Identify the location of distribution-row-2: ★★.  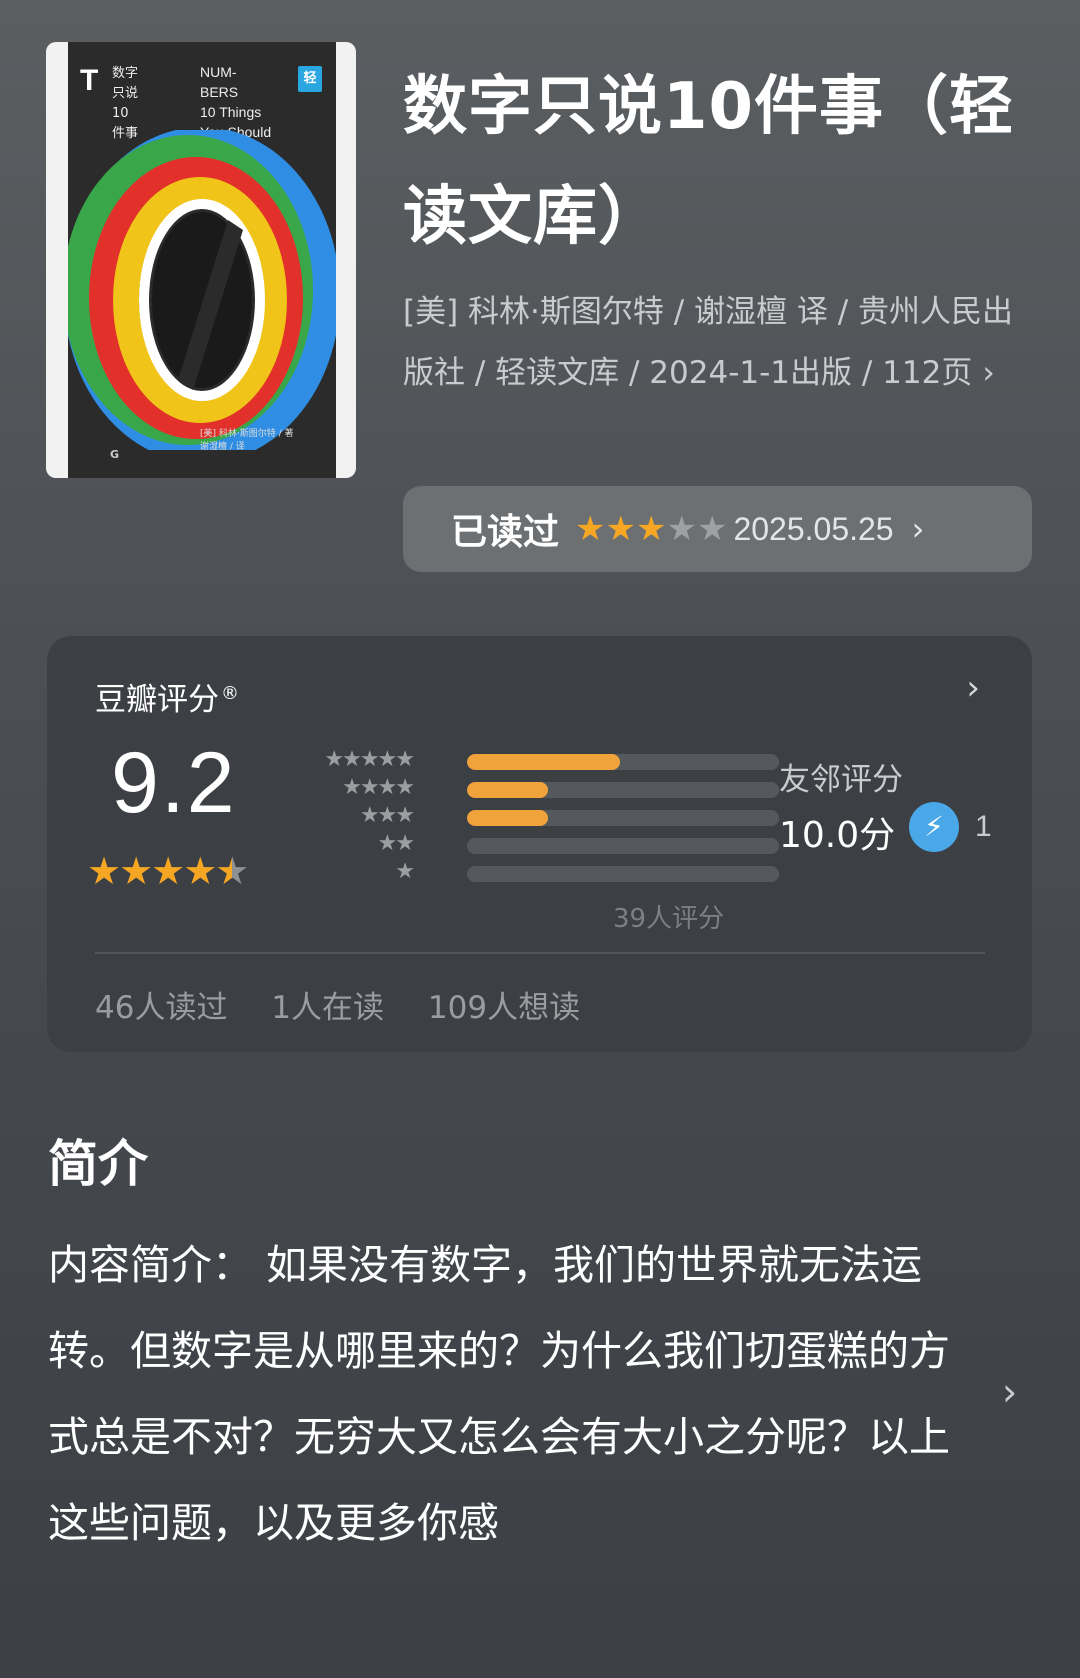
(531, 844).